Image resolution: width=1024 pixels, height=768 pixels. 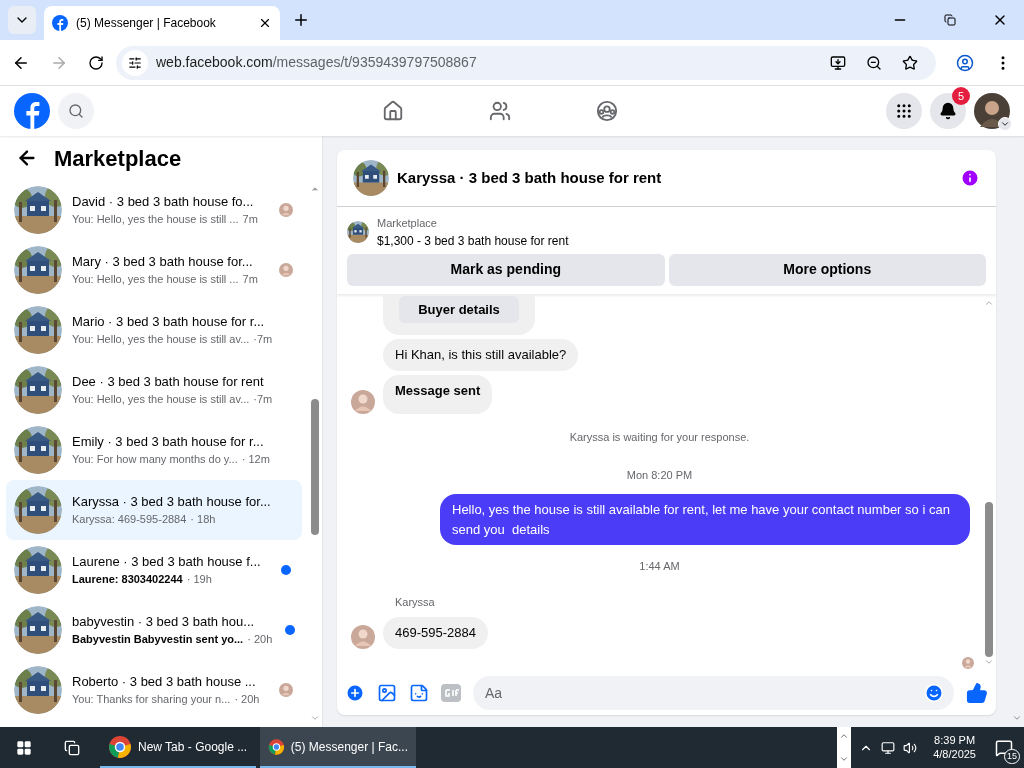 What do you see at coordinates (154, 270) in the screenshot?
I see `conversation-item: Mary · 3 bed 3 bath house for... You: Hello, yes the house is still ... 7m` at bounding box center [154, 270].